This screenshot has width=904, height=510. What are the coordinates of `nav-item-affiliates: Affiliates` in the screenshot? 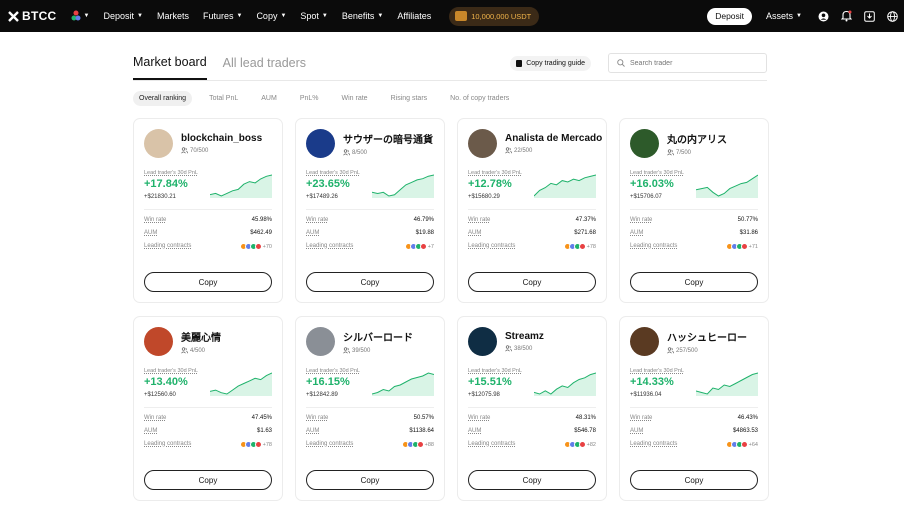 It's located at (414, 16).